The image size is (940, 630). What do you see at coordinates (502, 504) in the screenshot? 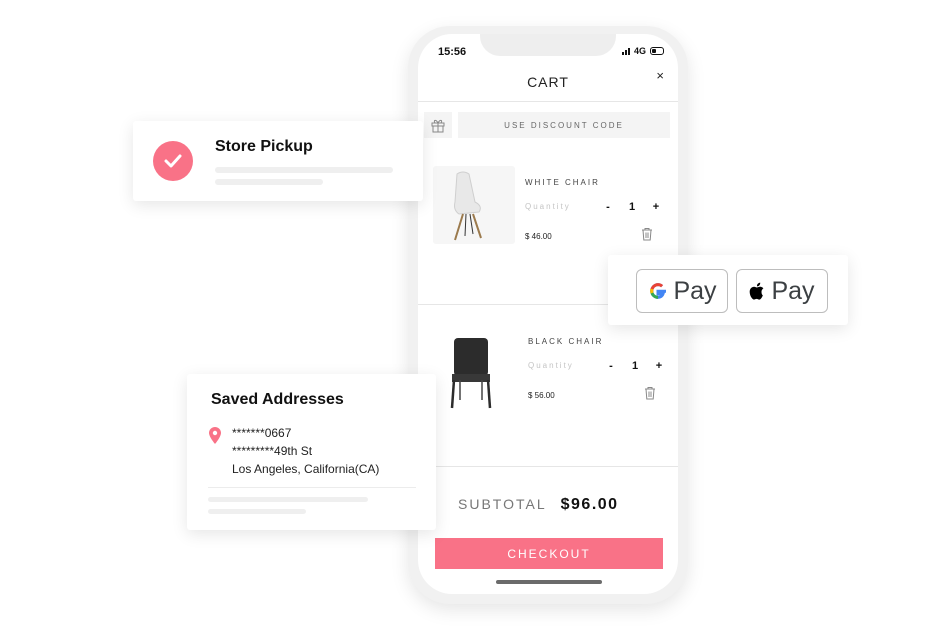
I see `subtotal-label: SUBTOTAL` at bounding box center [502, 504].